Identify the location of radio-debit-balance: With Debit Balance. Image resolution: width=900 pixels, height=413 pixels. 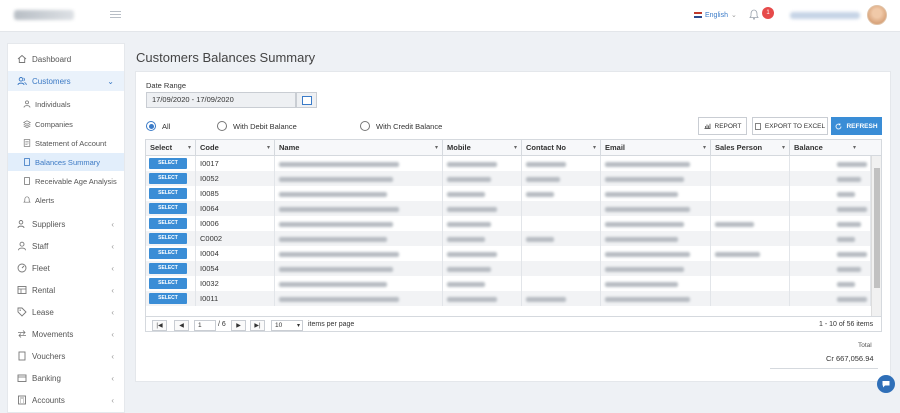
(257, 126).